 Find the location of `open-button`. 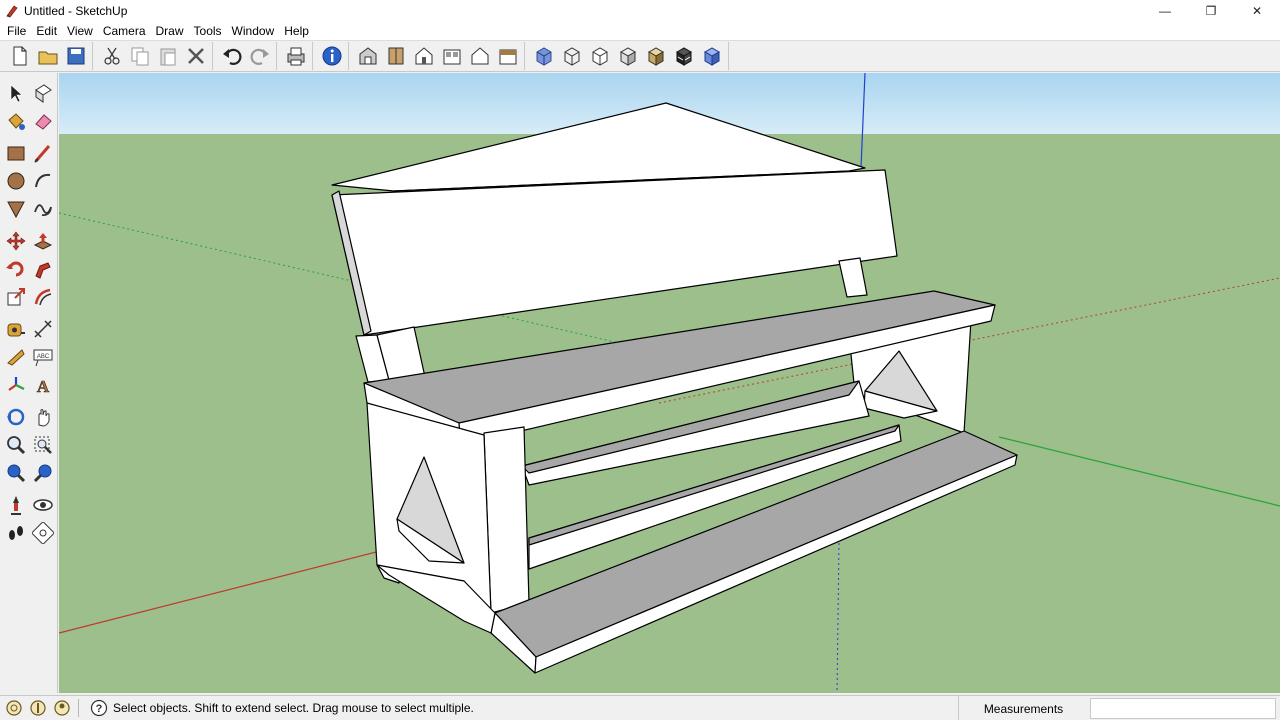

open-button is located at coordinates (48, 56).